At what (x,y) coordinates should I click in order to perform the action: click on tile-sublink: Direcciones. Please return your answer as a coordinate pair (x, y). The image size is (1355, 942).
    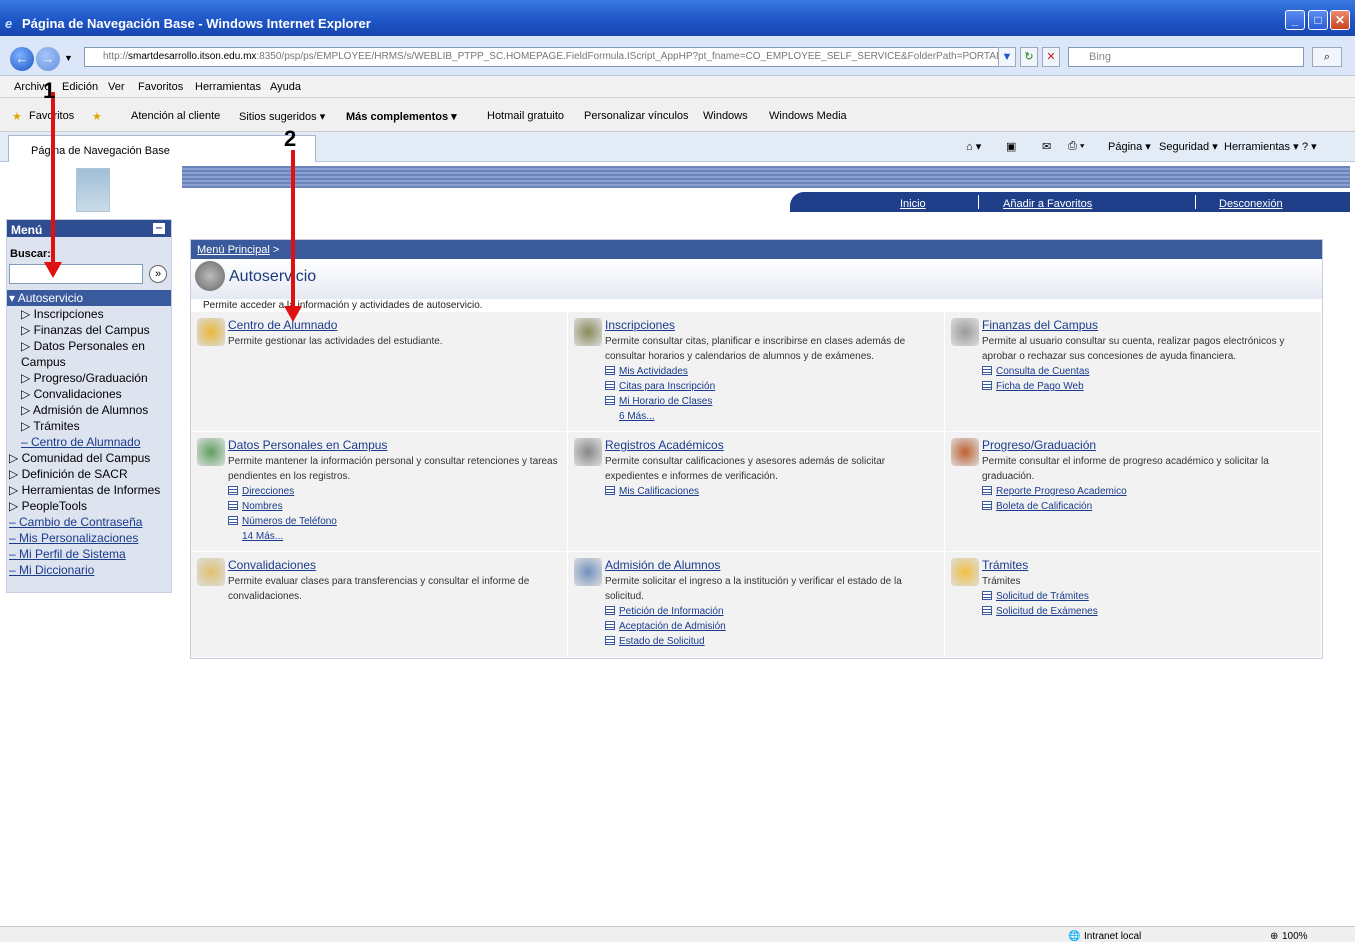
    Looking at the image, I should click on (261, 491).